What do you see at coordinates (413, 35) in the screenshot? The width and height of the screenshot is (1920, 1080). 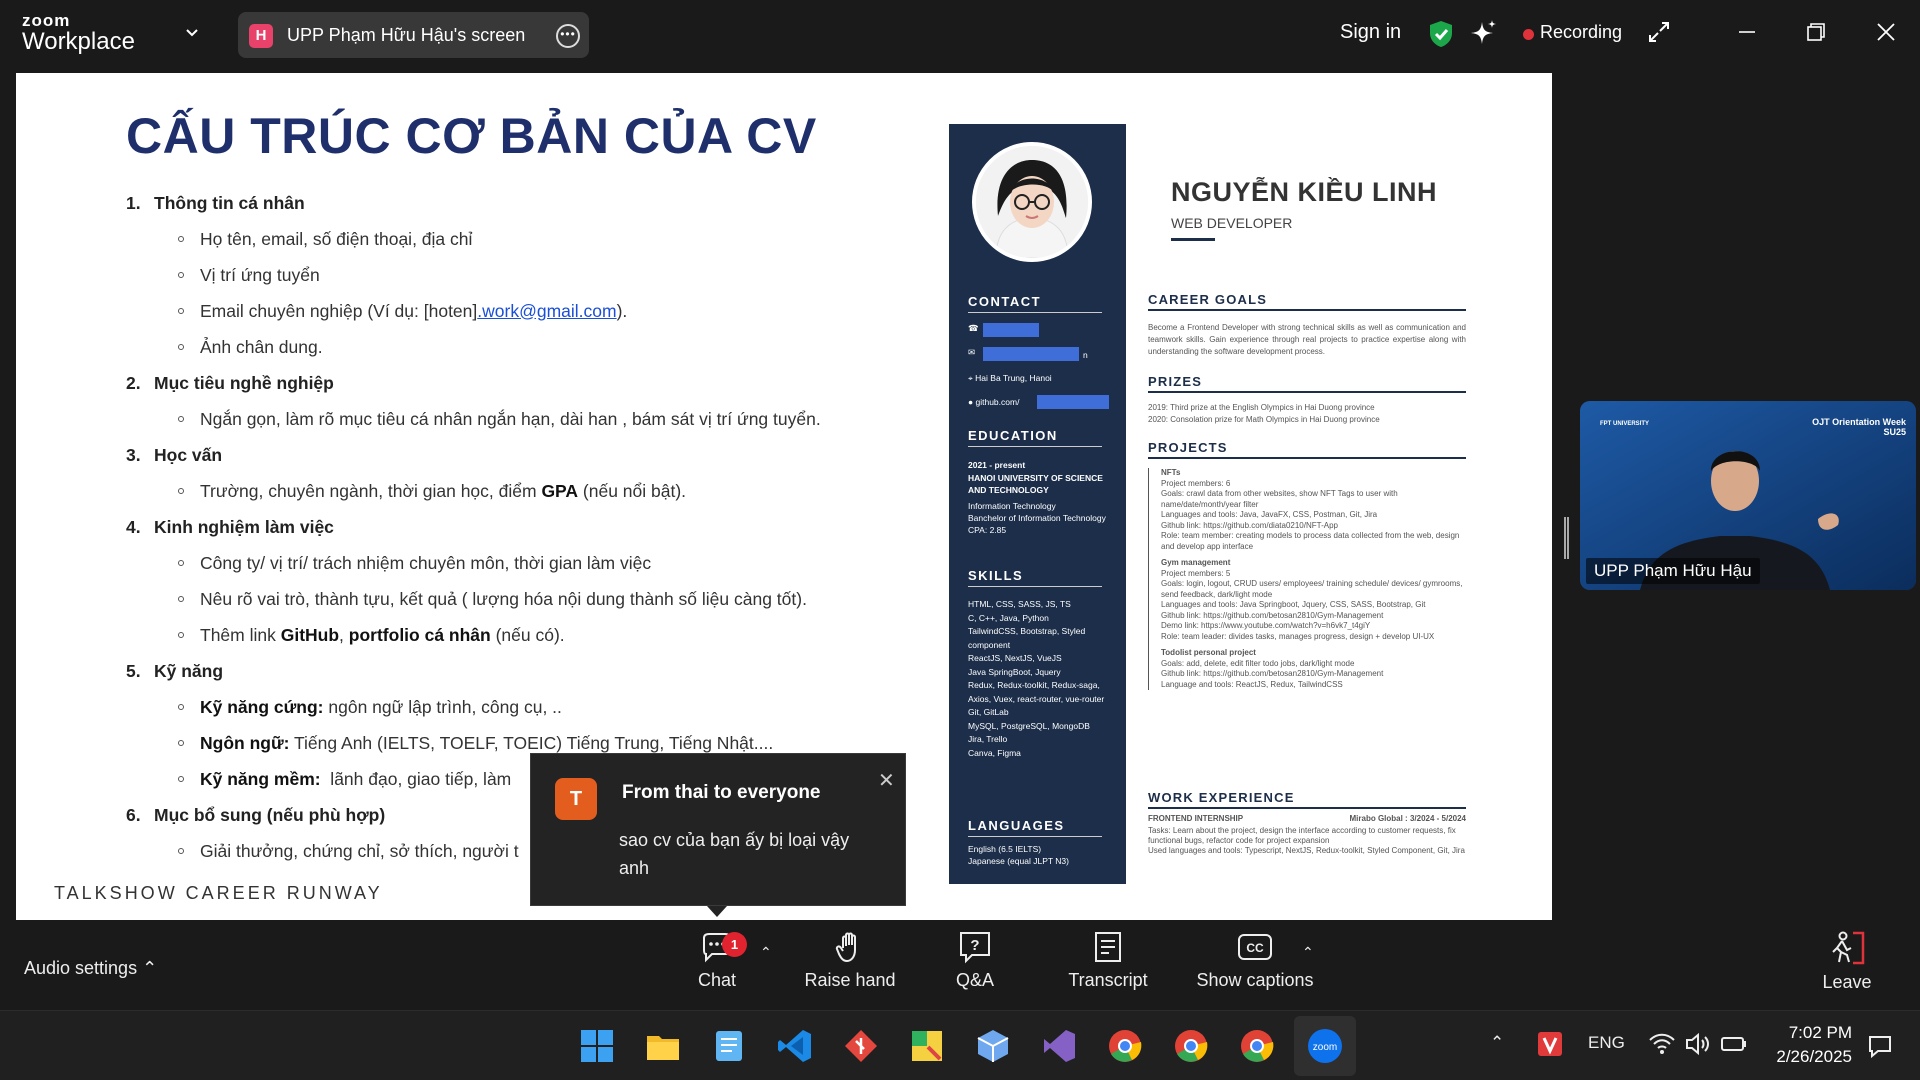 I see `shared-screen-pill: H UPP Phạm Hữu Hậu's screen •••` at bounding box center [413, 35].